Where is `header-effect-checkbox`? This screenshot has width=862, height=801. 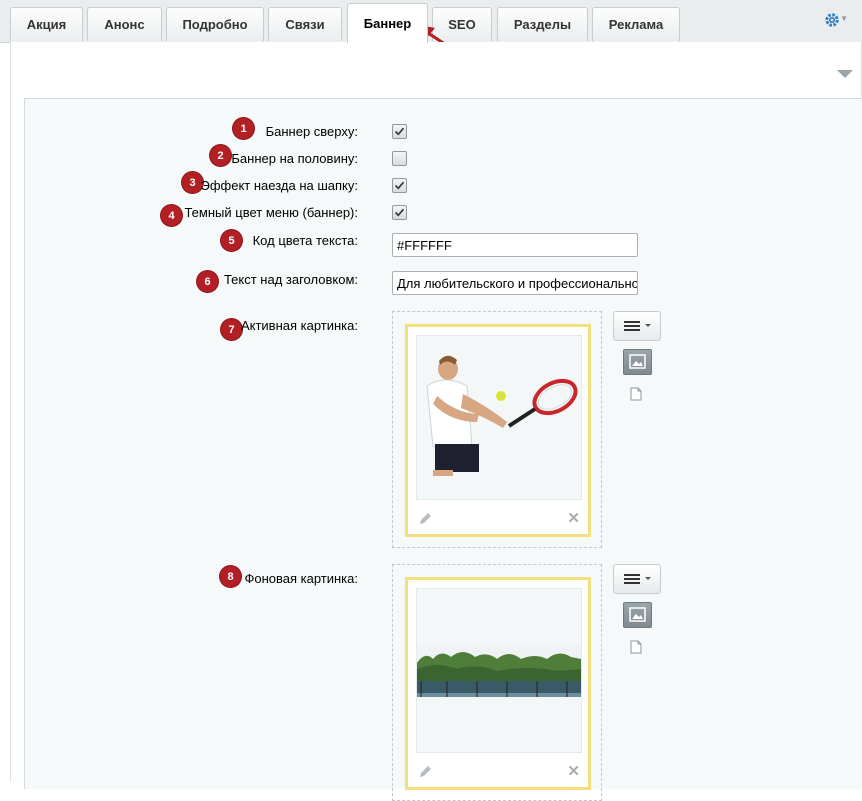
header-effect-checkbox is located at coordinates (399, 185).